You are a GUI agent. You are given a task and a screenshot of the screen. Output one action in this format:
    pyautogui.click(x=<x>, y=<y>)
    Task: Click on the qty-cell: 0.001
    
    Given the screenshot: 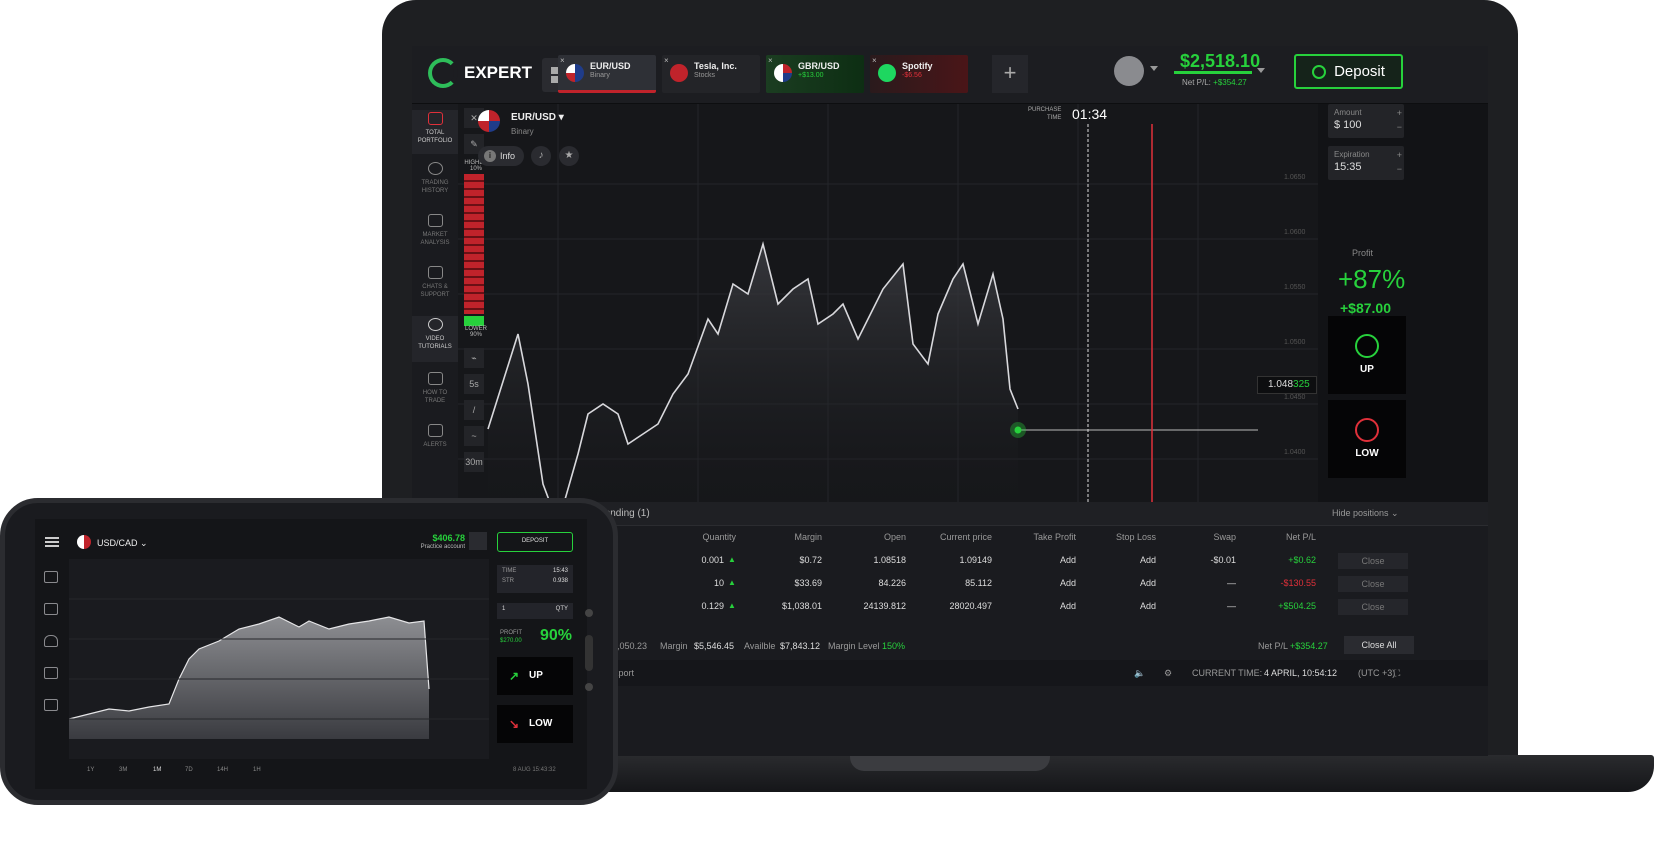 What is the action you would take?
    pyautogui.click(x=712, y=560)
    